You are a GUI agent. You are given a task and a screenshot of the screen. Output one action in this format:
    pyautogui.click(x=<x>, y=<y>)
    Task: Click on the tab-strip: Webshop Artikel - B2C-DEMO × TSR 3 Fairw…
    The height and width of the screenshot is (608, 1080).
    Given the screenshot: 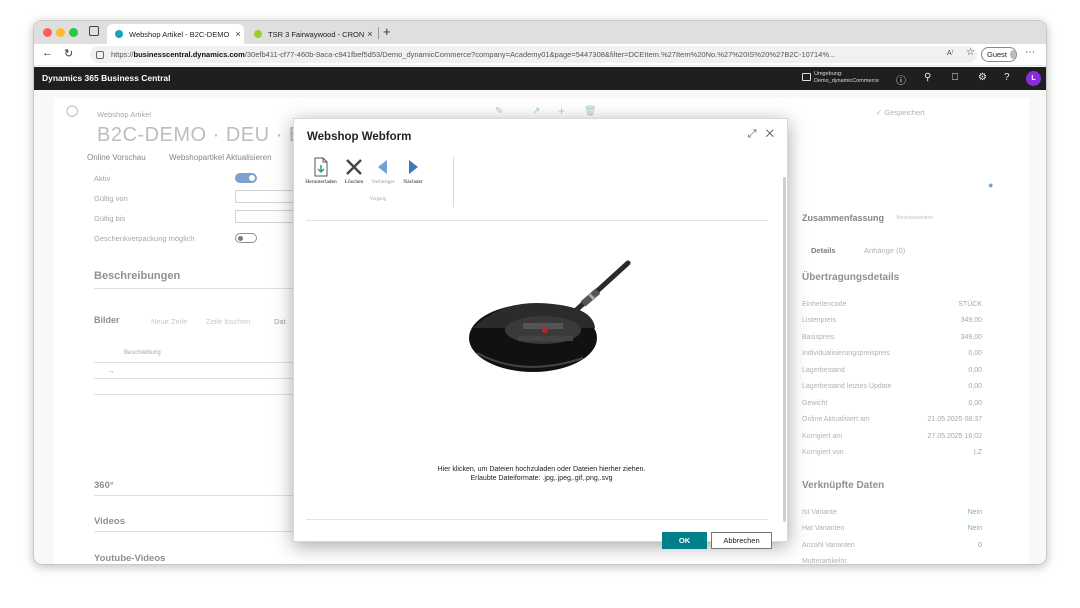 What is the action you would take?
    pyautogui.click(x=540, y=32)
    